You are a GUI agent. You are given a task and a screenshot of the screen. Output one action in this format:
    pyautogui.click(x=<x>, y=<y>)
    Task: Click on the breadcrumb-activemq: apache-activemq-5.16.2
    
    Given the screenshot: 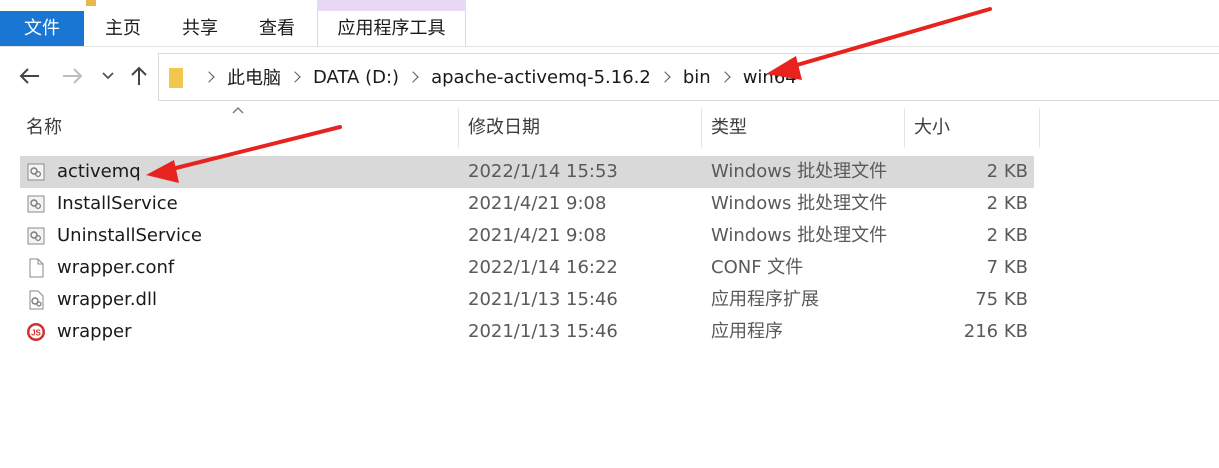 What is the action you would take?
    pyautogui.click(x=541, y=77)
    